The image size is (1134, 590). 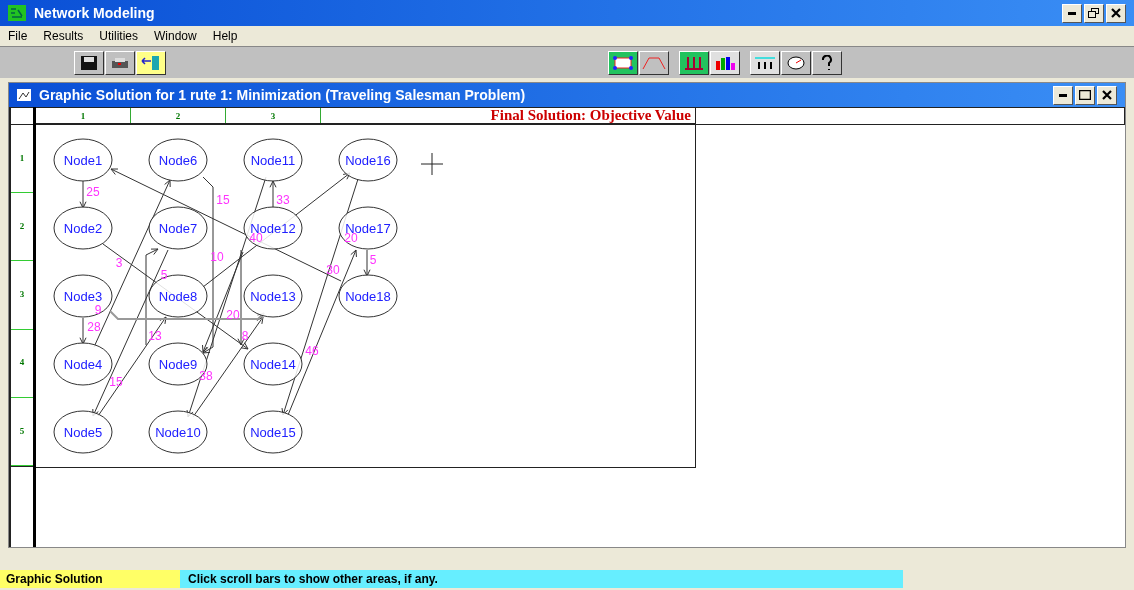 What do you see at coordinates (83, 364) in the screenshot?
I see `node-label: Node4` at bounding box center [83, 364].